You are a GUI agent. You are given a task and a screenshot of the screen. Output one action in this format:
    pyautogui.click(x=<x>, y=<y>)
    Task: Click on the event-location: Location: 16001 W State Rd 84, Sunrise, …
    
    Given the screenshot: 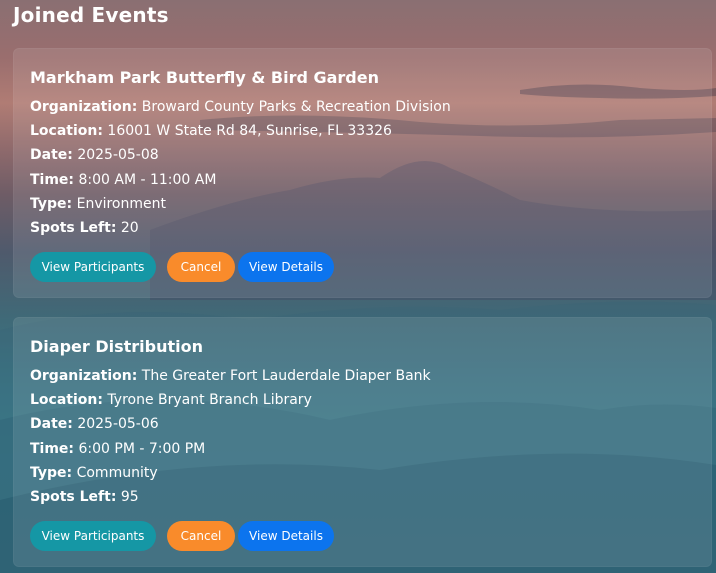 What is the action you would take?
    pyautogui.click(x=211, y=131)
    